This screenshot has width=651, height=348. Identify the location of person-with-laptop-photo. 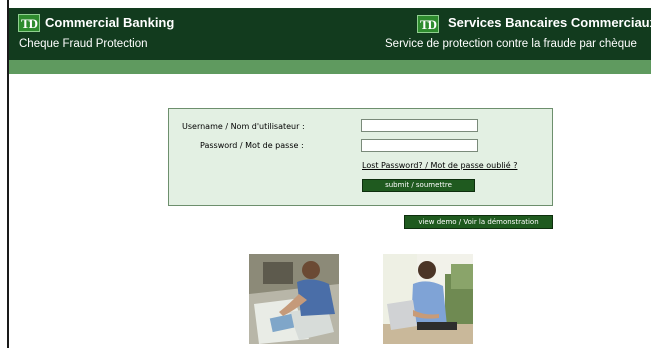
(428, 299).